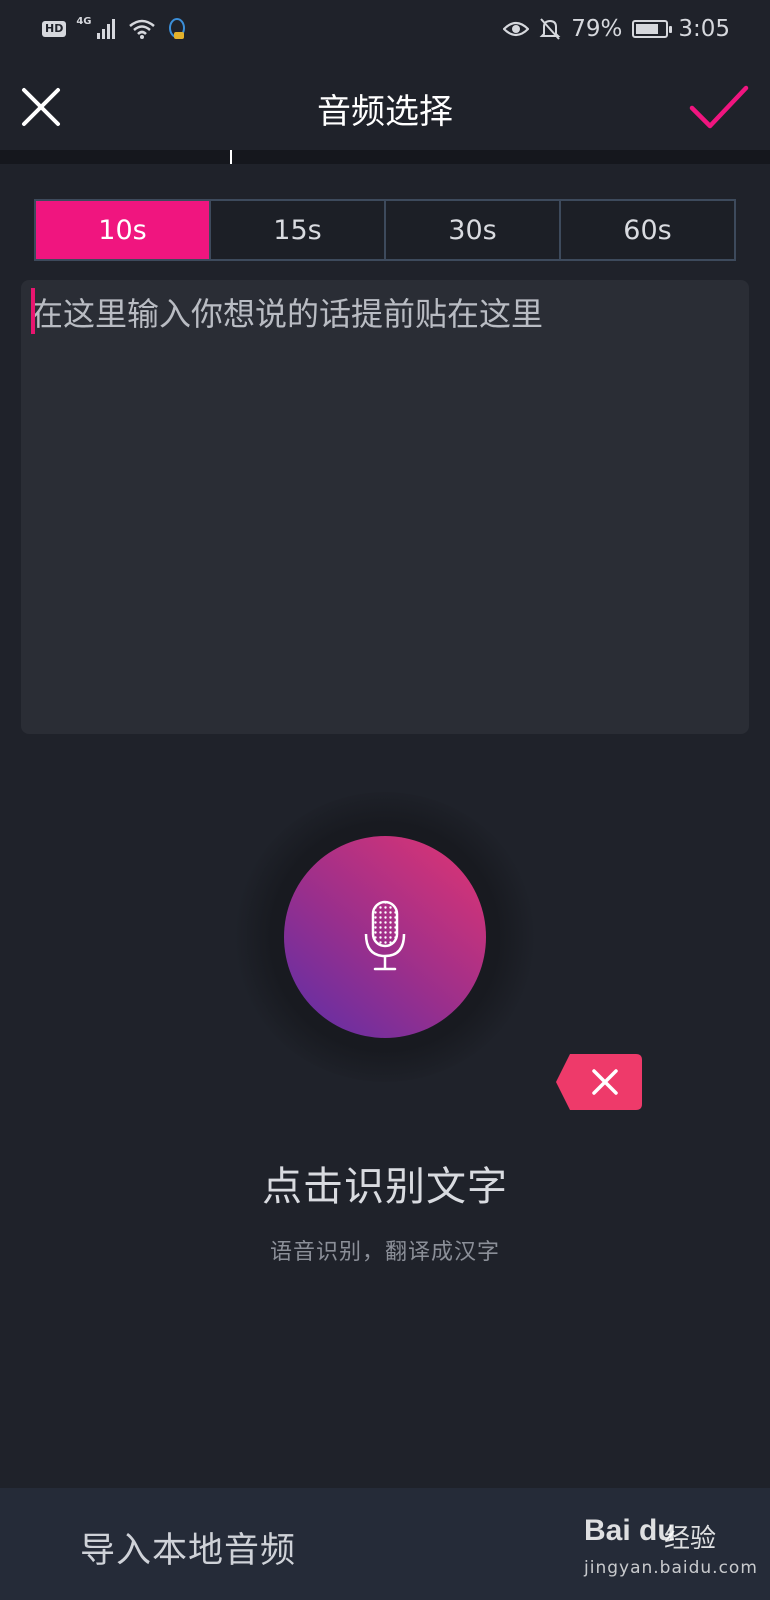  I want to click on recognition-title: 点击识别文字, so click(385, 1187).